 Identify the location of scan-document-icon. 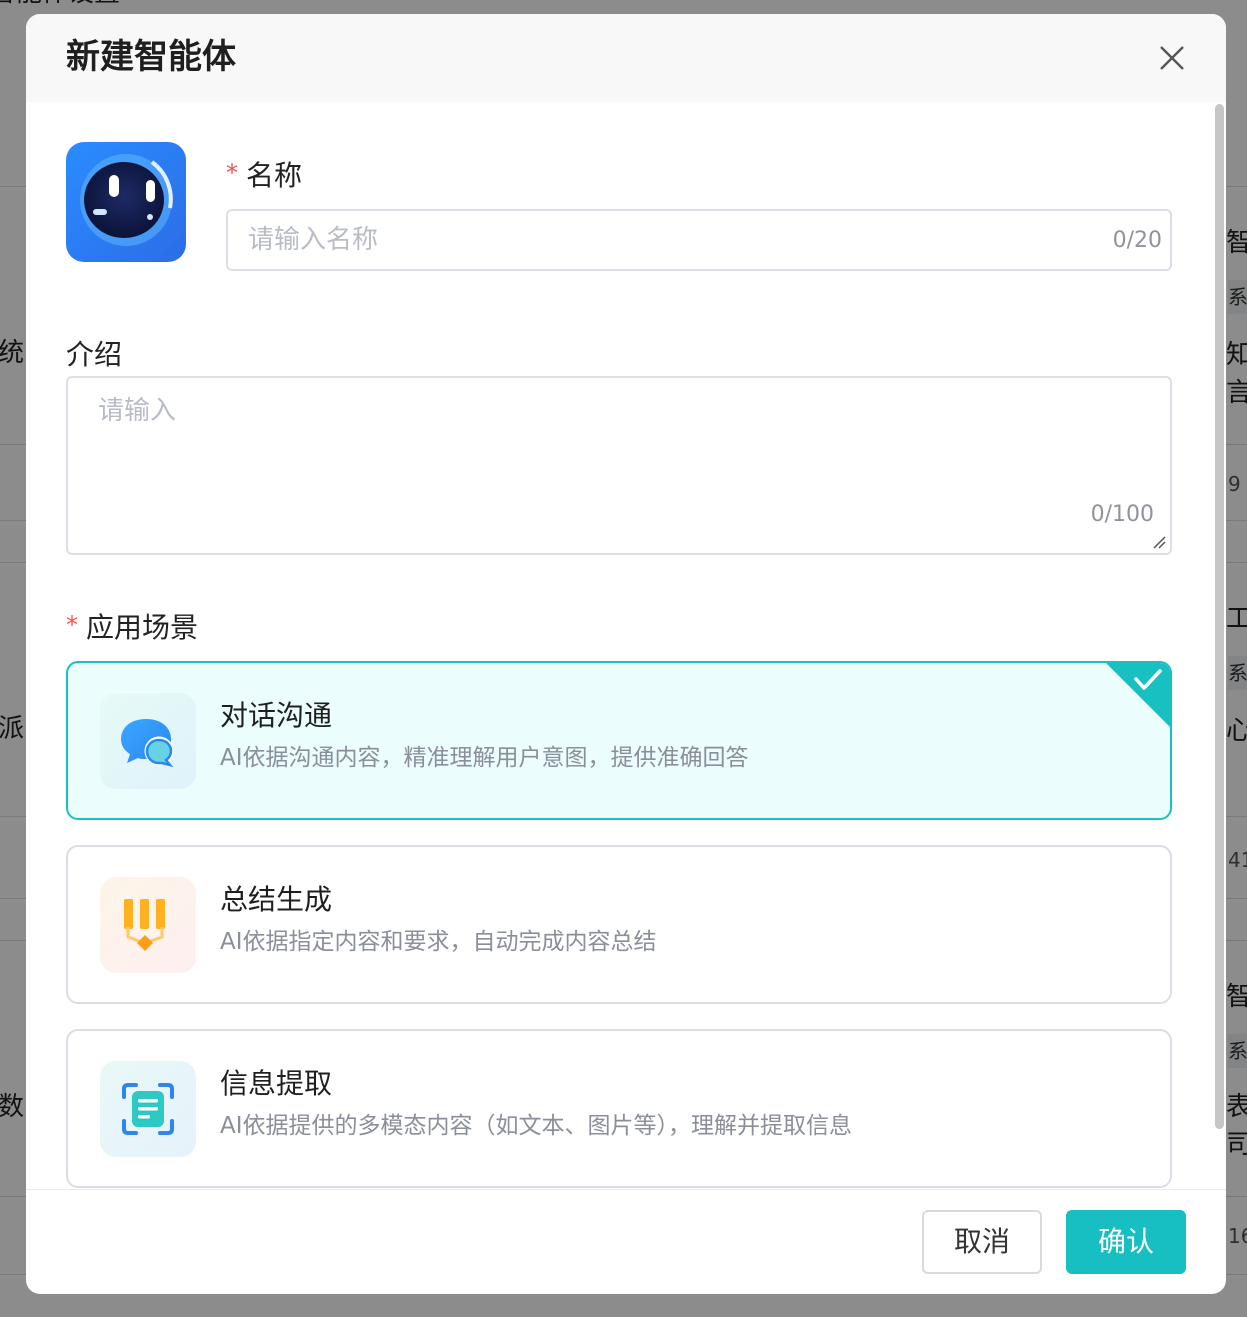
(148, 1109).